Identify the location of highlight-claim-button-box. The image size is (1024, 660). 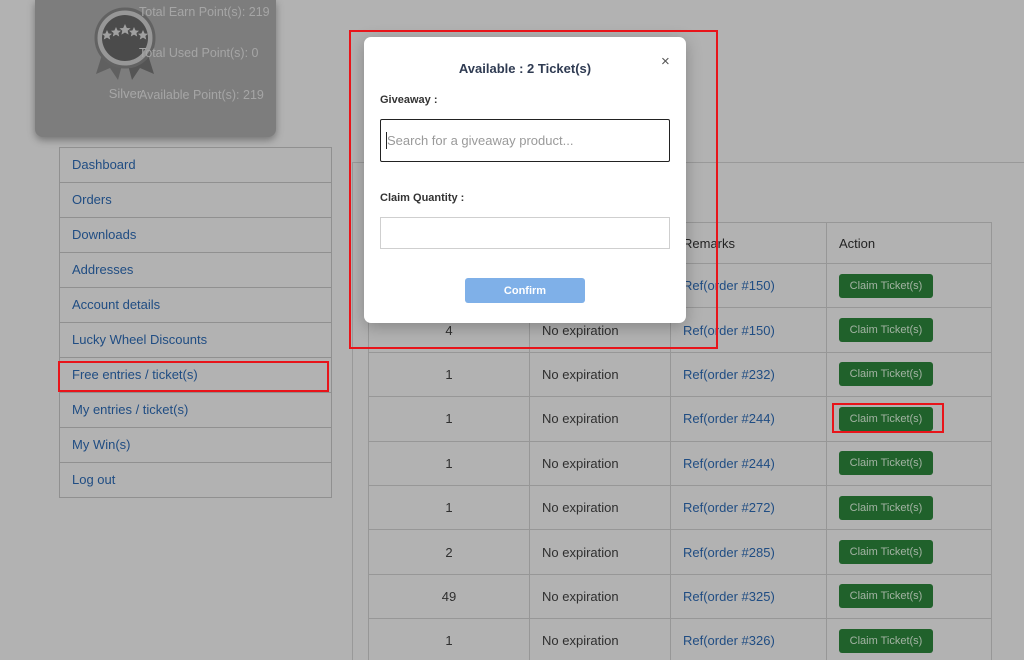
(888, 418).